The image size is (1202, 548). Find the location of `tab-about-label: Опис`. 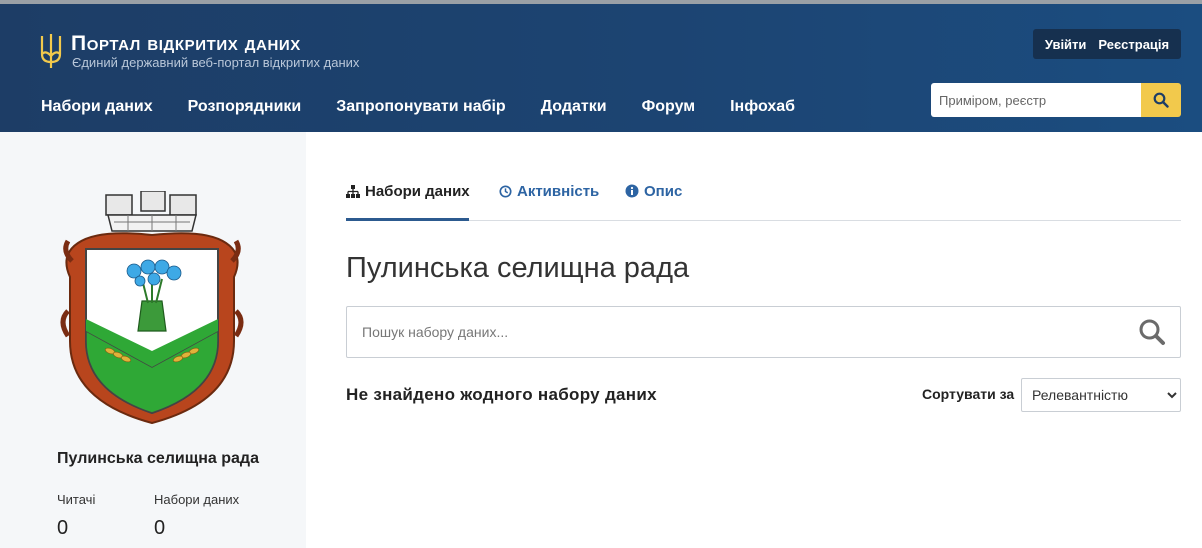

tab-about-label: Опис is located at coordinates (663, 191).